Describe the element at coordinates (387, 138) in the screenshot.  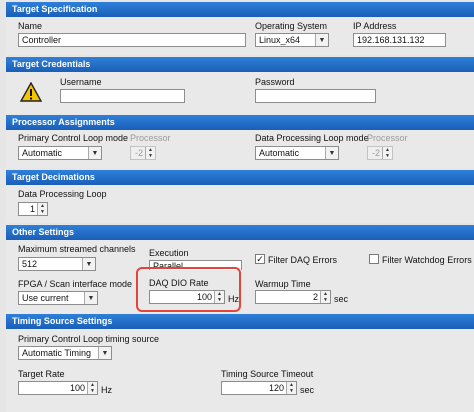
I see `dpl-processor-label: Processor` at that location.